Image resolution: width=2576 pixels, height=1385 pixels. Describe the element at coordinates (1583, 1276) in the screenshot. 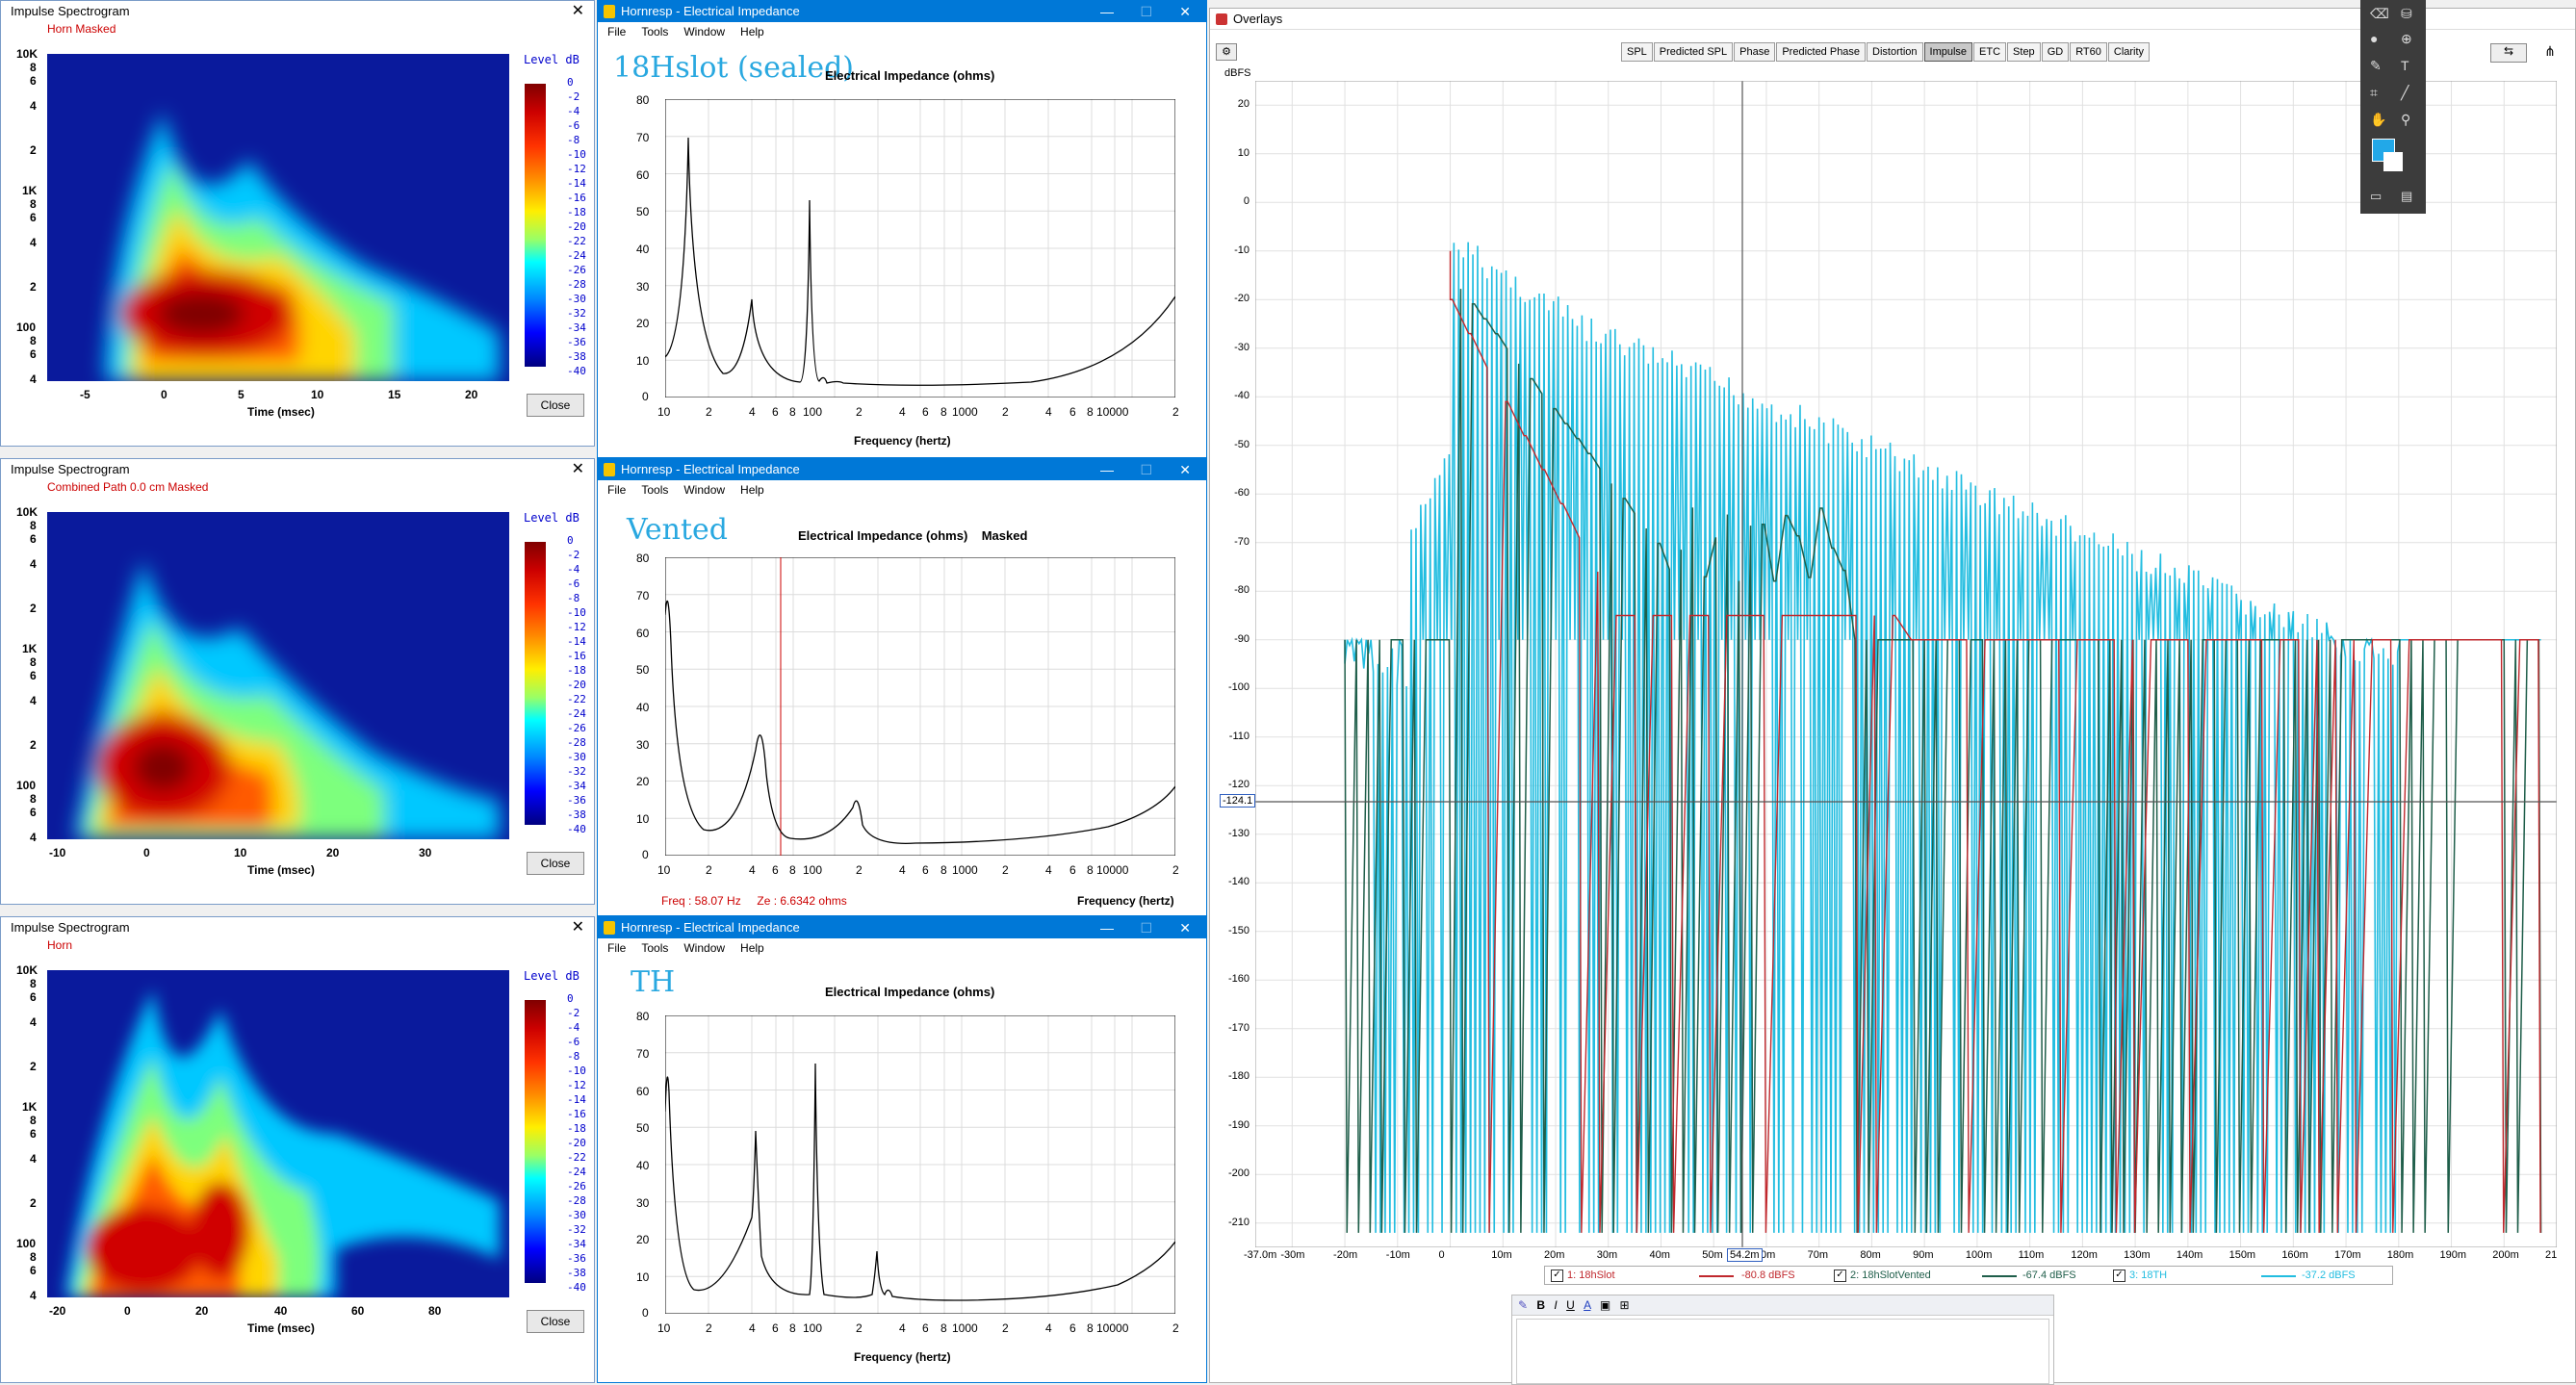

I see `legend-item-1: ✓ 1: 18hSlot` at that location.